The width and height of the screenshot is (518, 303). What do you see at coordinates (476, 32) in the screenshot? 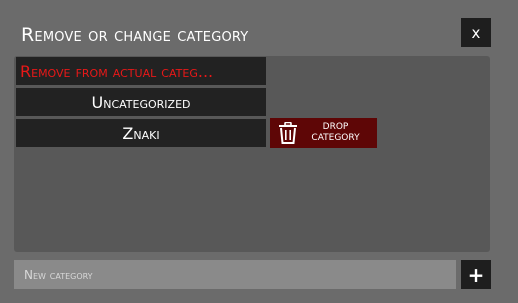
I see `close-button: x` at bounding box center [476, 32].